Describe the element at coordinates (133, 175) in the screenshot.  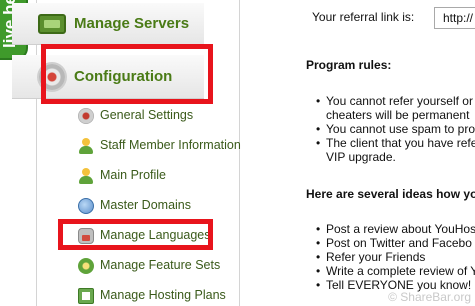
I see `sidebar-item-label: Main Profile` at that location.